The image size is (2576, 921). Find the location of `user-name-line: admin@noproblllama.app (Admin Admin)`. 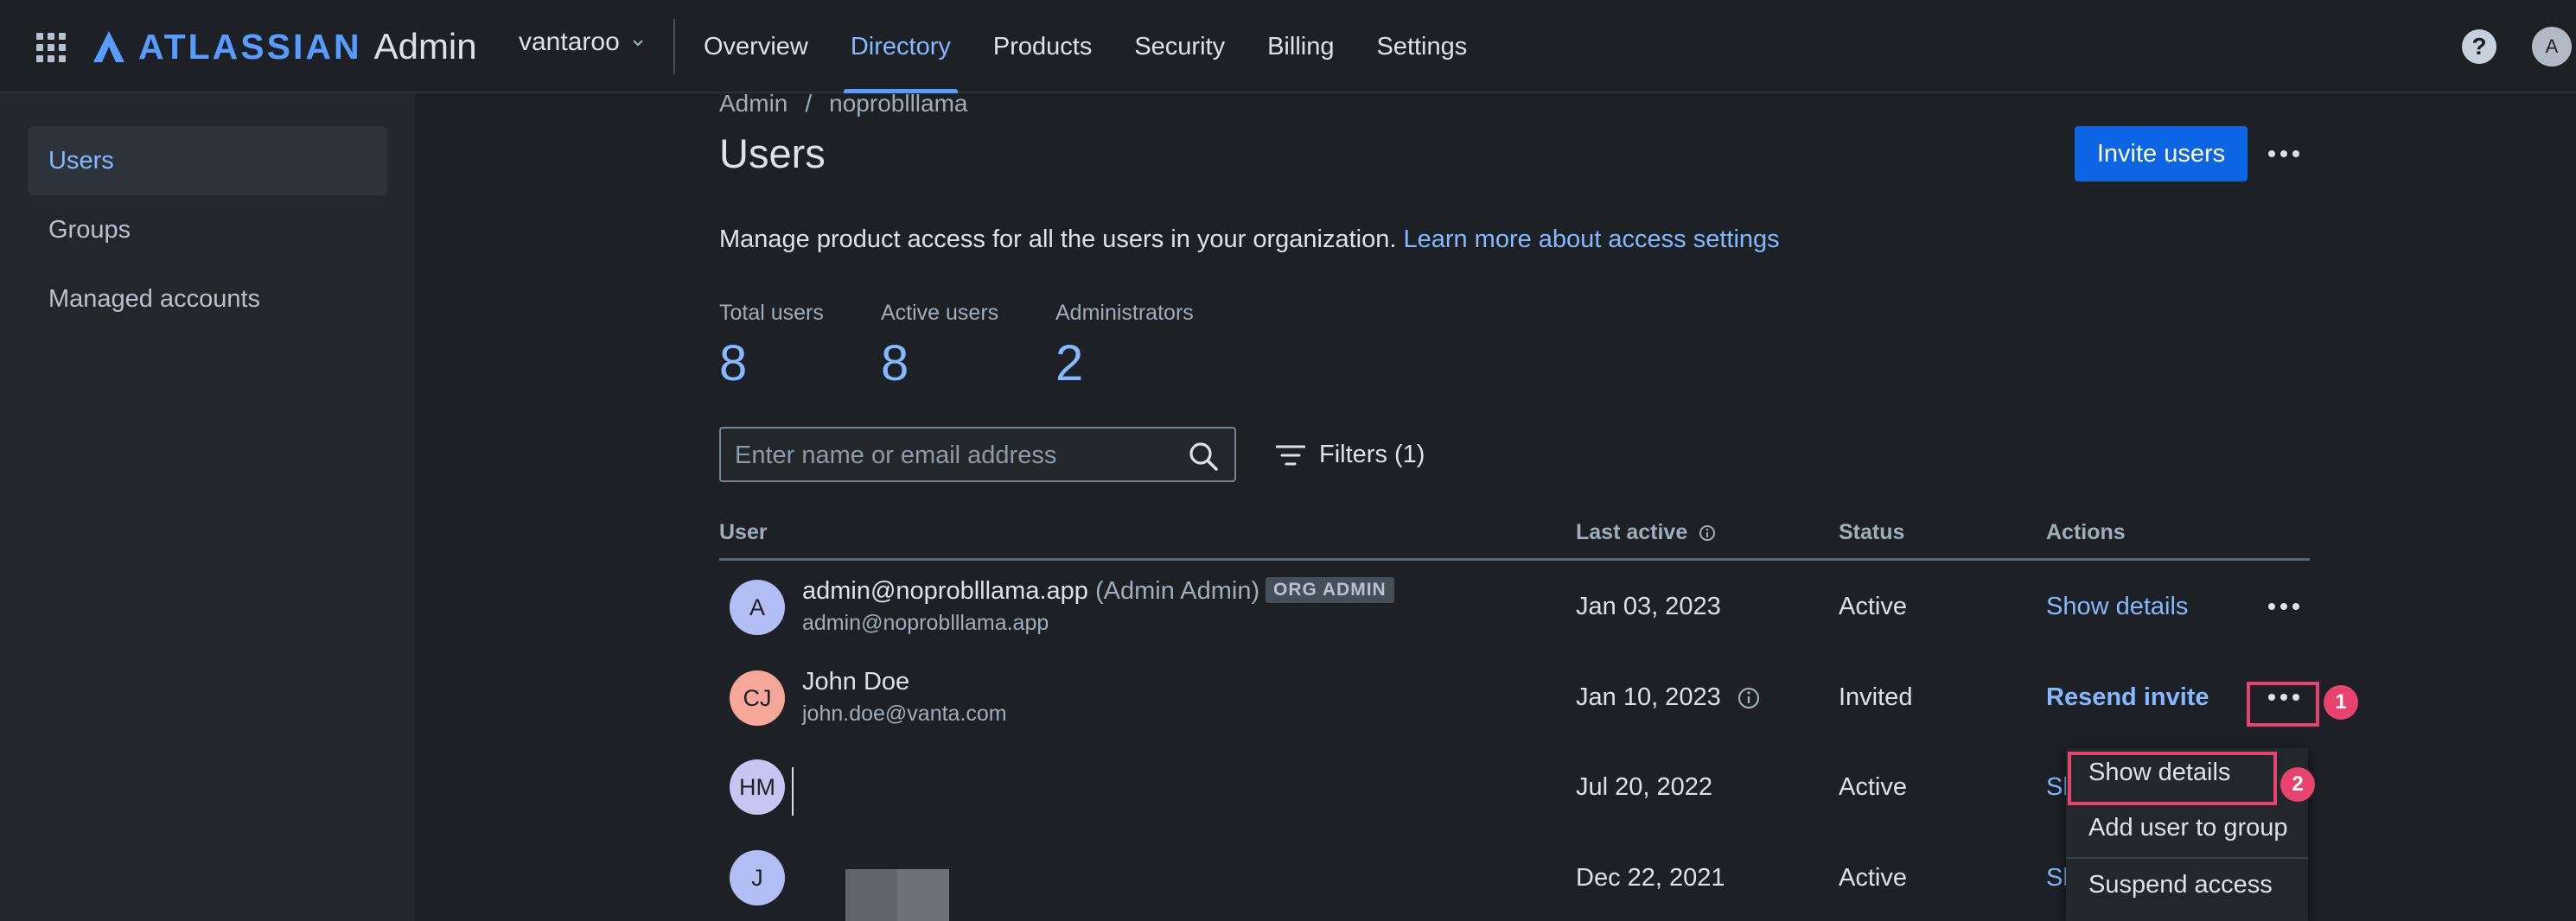

user-name-line: admin@noproblllama.app (Admin Admin) is located at coordinates (1030, 592).